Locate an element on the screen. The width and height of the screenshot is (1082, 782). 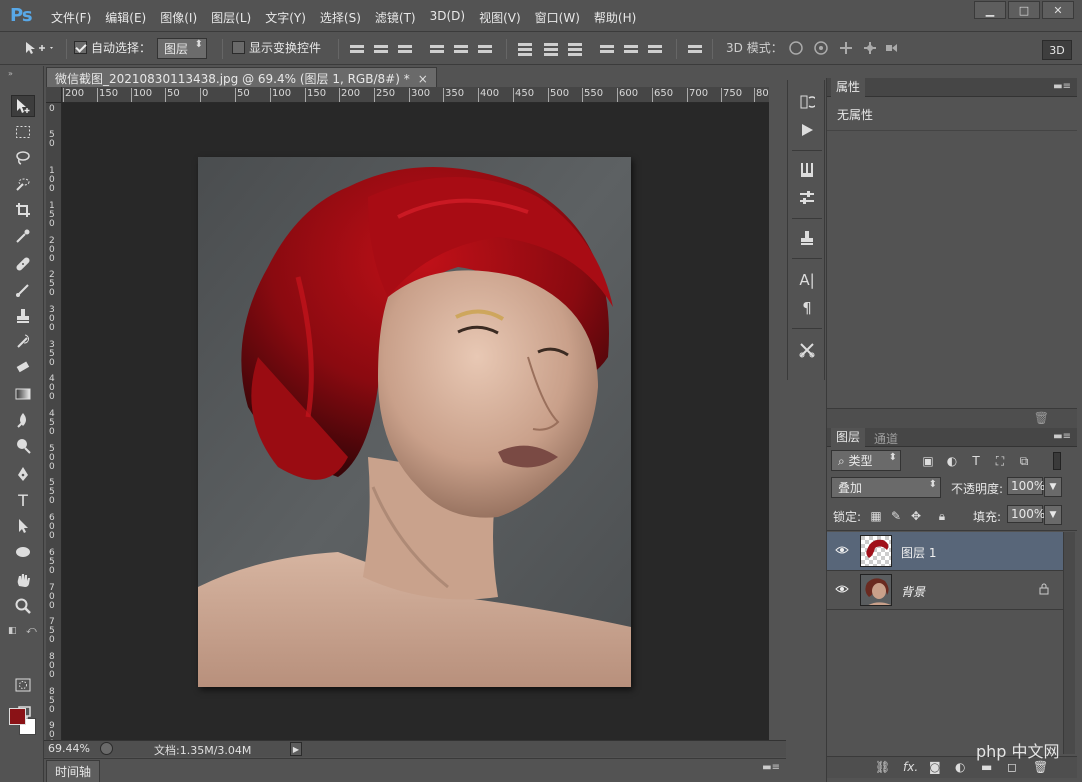
tool-presets-icon is located at coordinates (807, 350).